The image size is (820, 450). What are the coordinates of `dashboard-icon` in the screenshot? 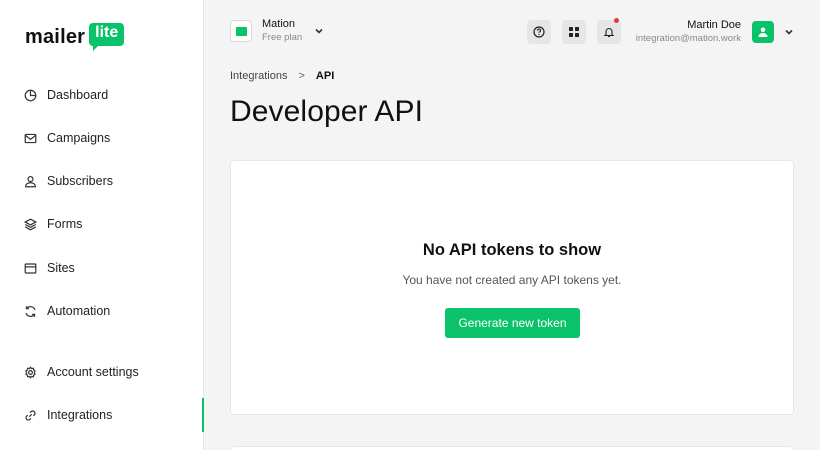 It's located at (30, 95).